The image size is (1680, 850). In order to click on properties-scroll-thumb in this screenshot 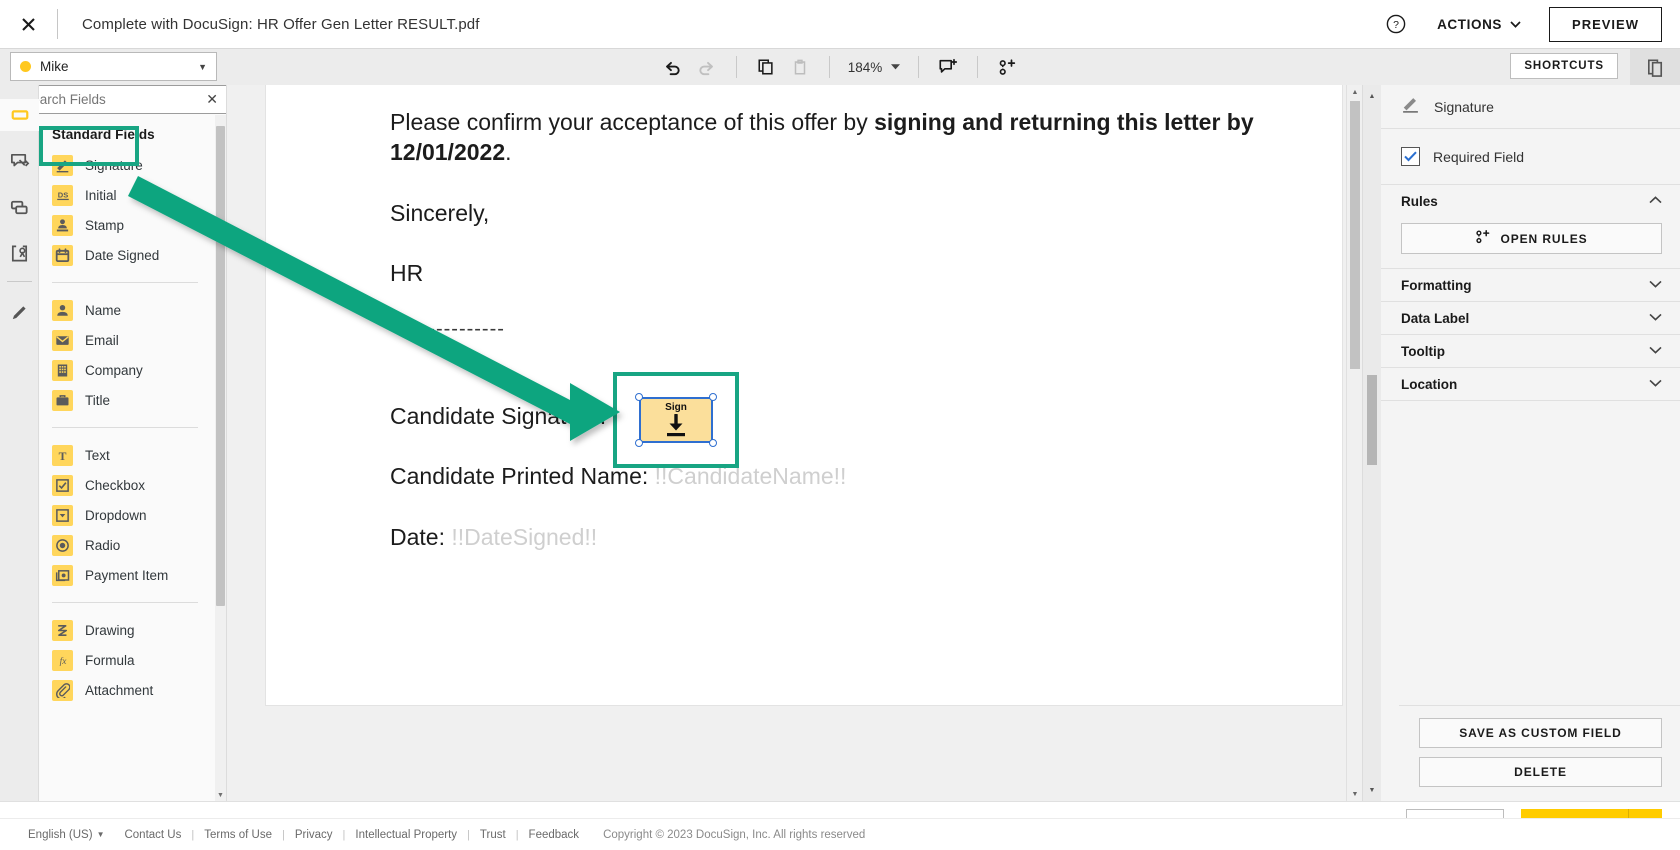, I will do `click(1372, 420)`.